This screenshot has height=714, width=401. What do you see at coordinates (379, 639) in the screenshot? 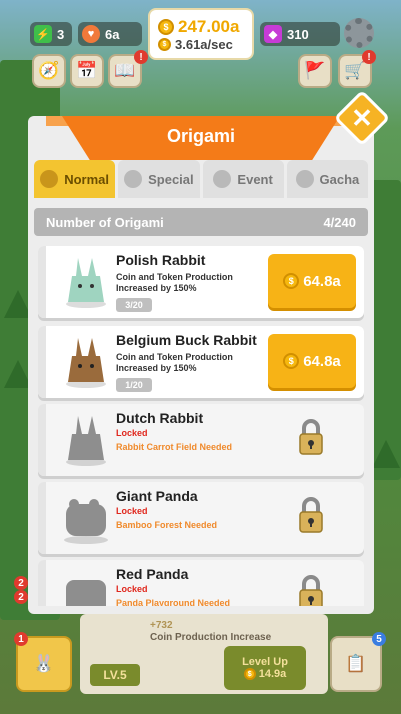
I see `notification-badge: 5` at bounding box center [379, 639].